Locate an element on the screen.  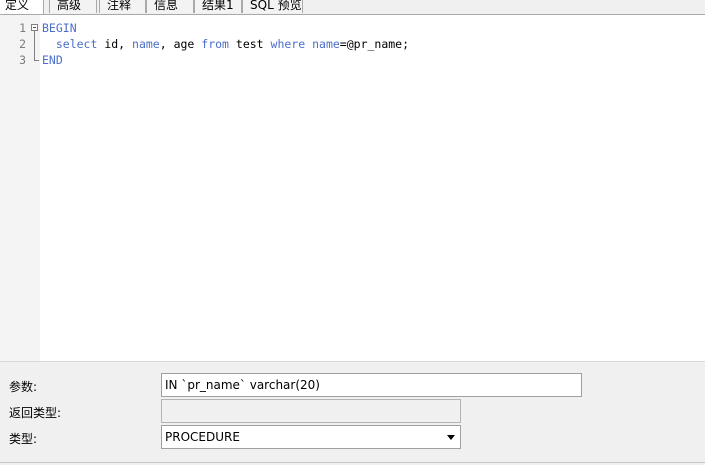
sql-keyword: from is located at coordinates (215, 44).